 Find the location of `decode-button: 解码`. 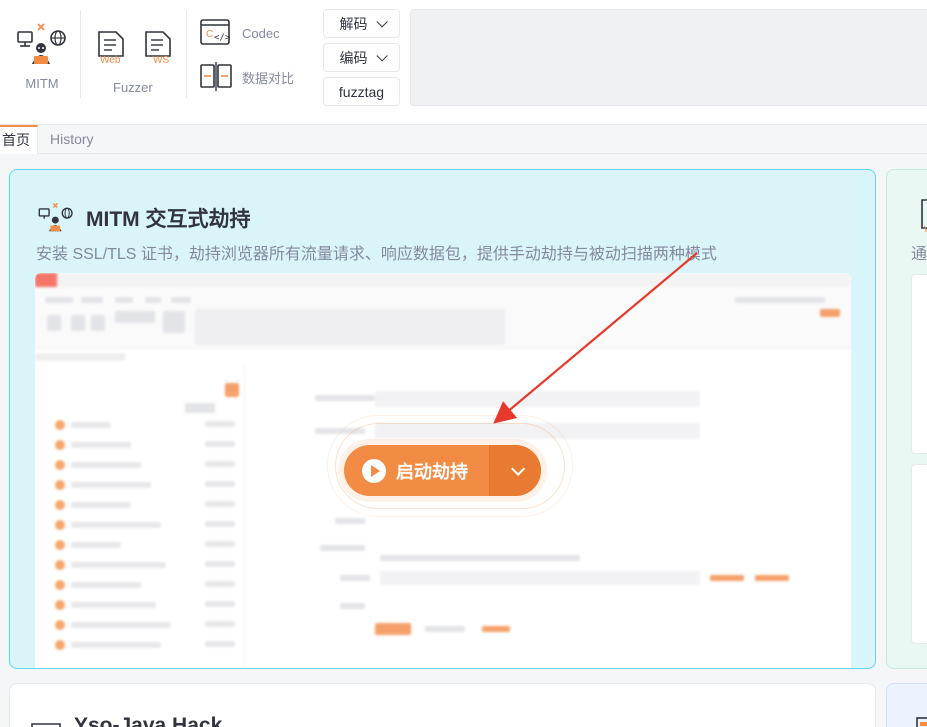

decode-button: 解码 is located at coordinates (361, 23).